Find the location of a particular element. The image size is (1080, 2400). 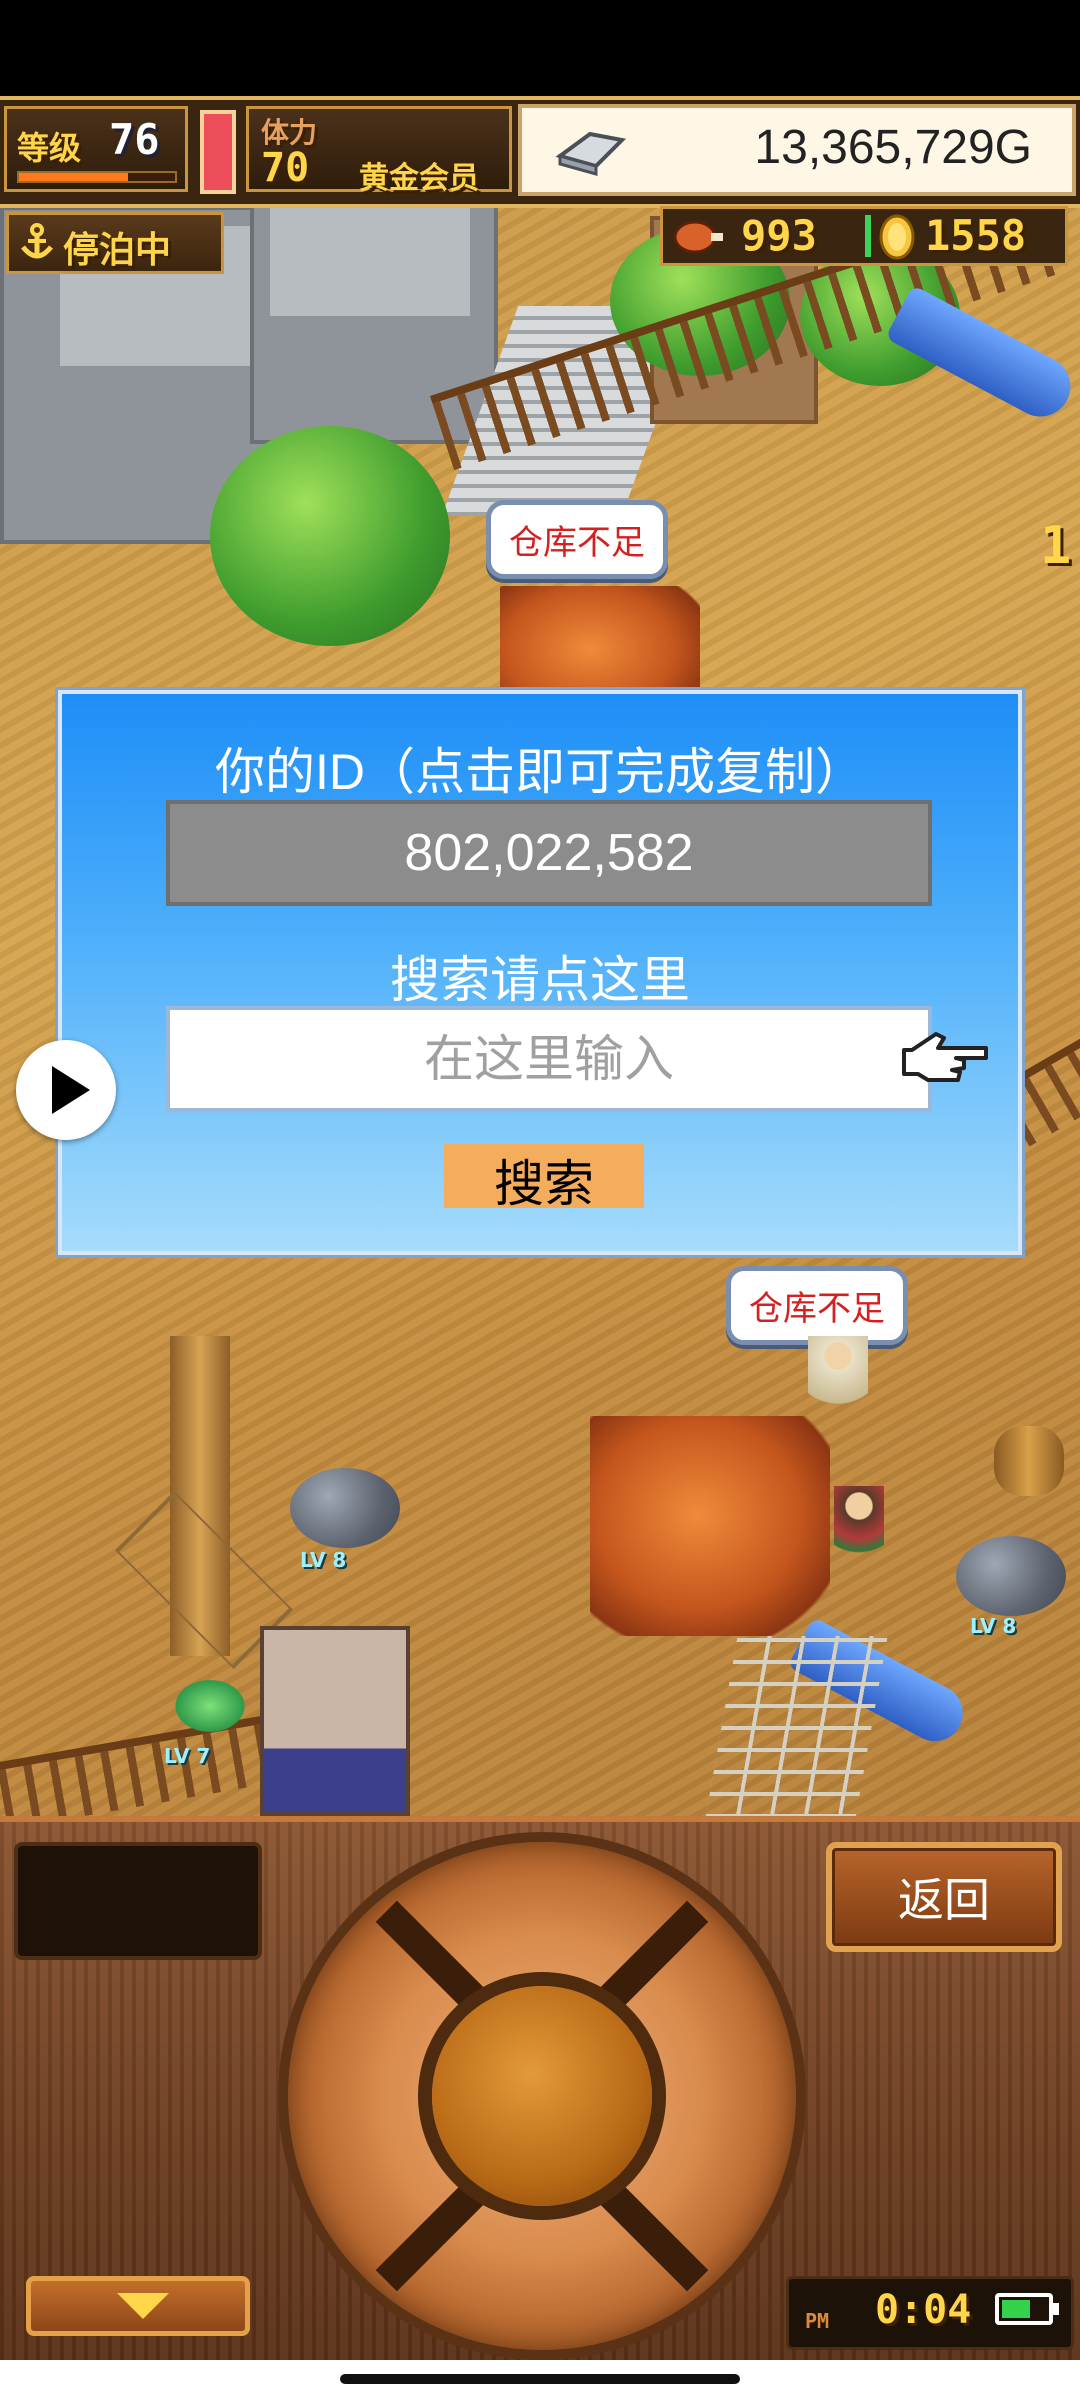

exp-bar-fill is located at coordinates (74, 177).